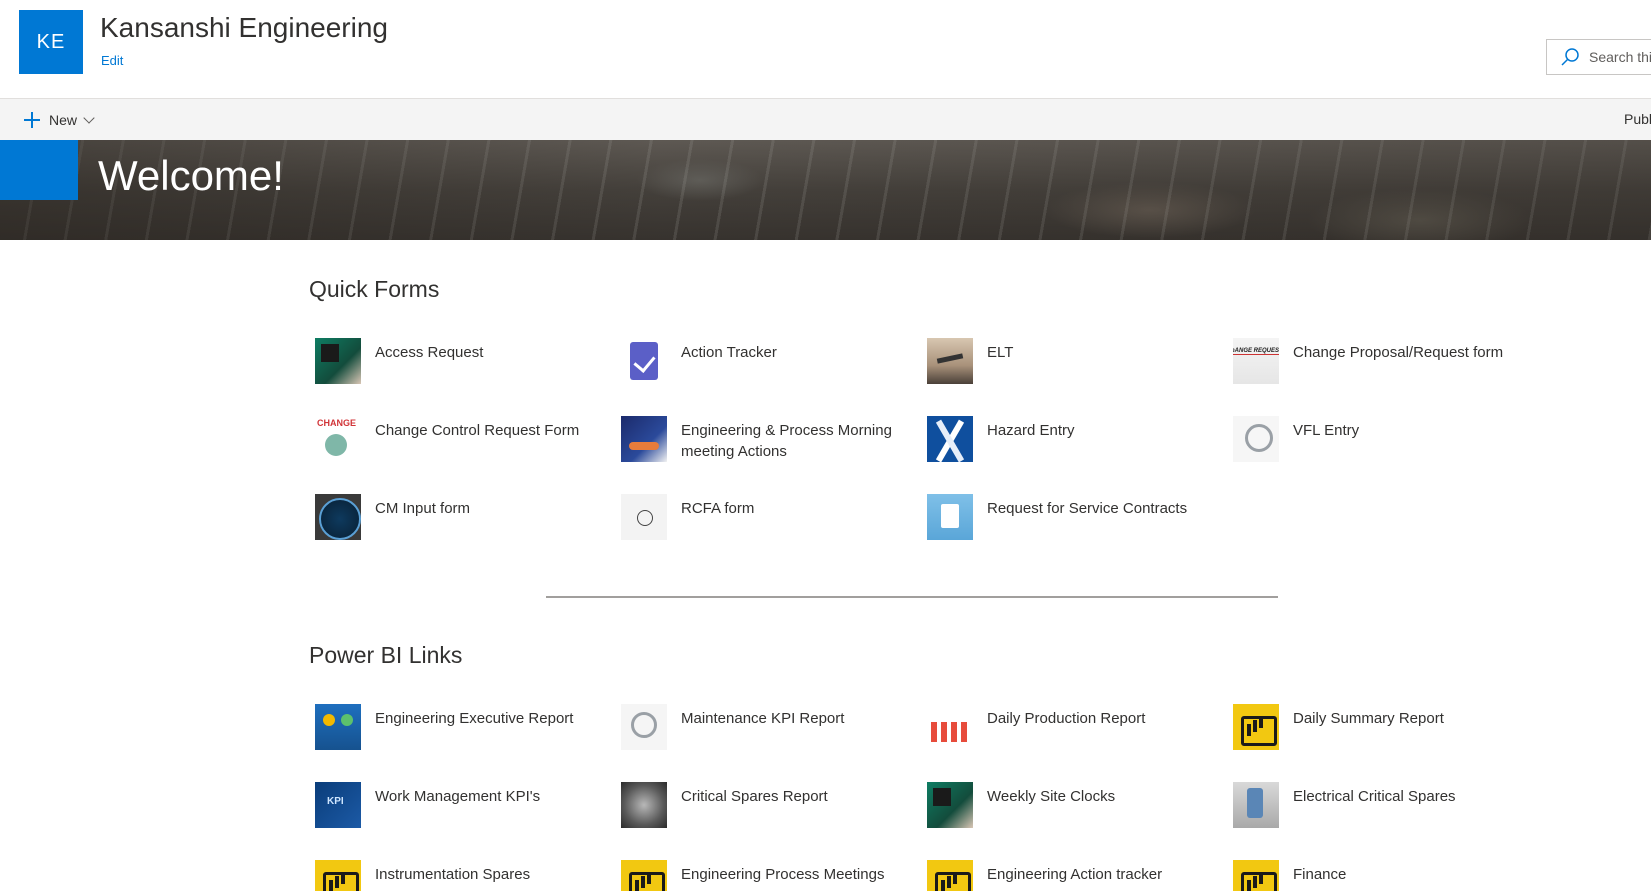 The height and width of the screenshot is (891, 1651). What do you see at coordinates (1075, 874) in the screenshot?
I see `bi-link-label: Engineering Action tracker` at bounding box center [1075, 874].